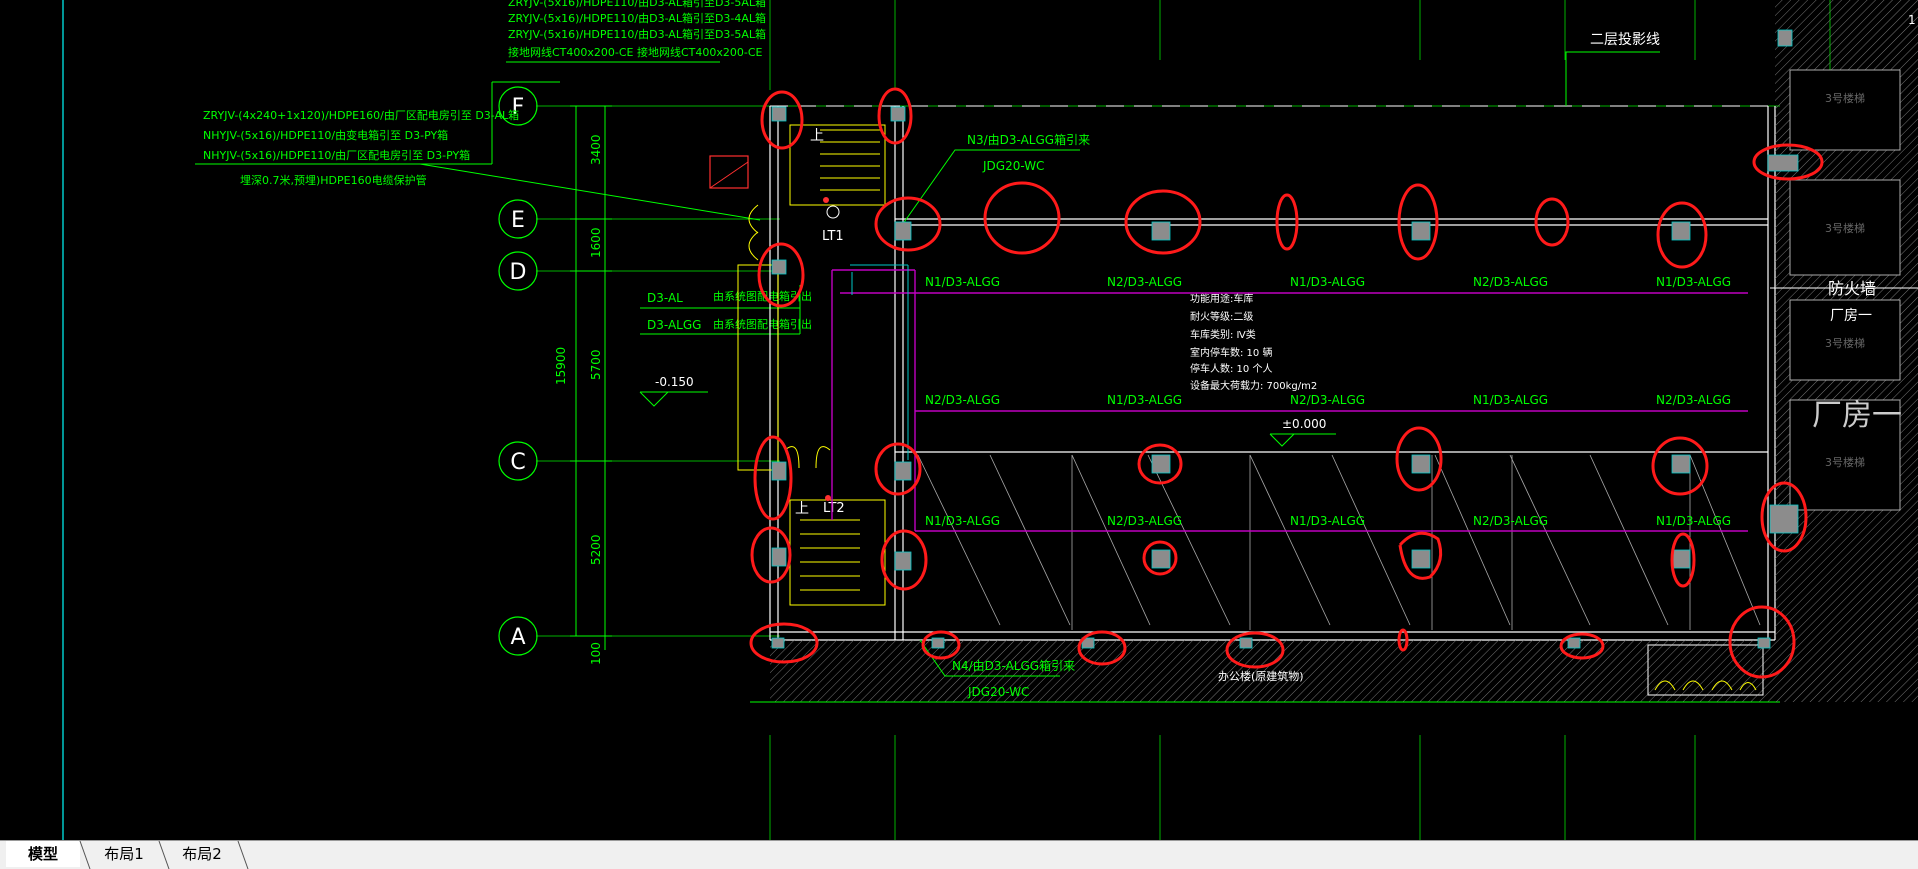 The width and height of the screenshot is (1918, 869). I want to click on stair-up-label-1: 上, so click(817, 136).